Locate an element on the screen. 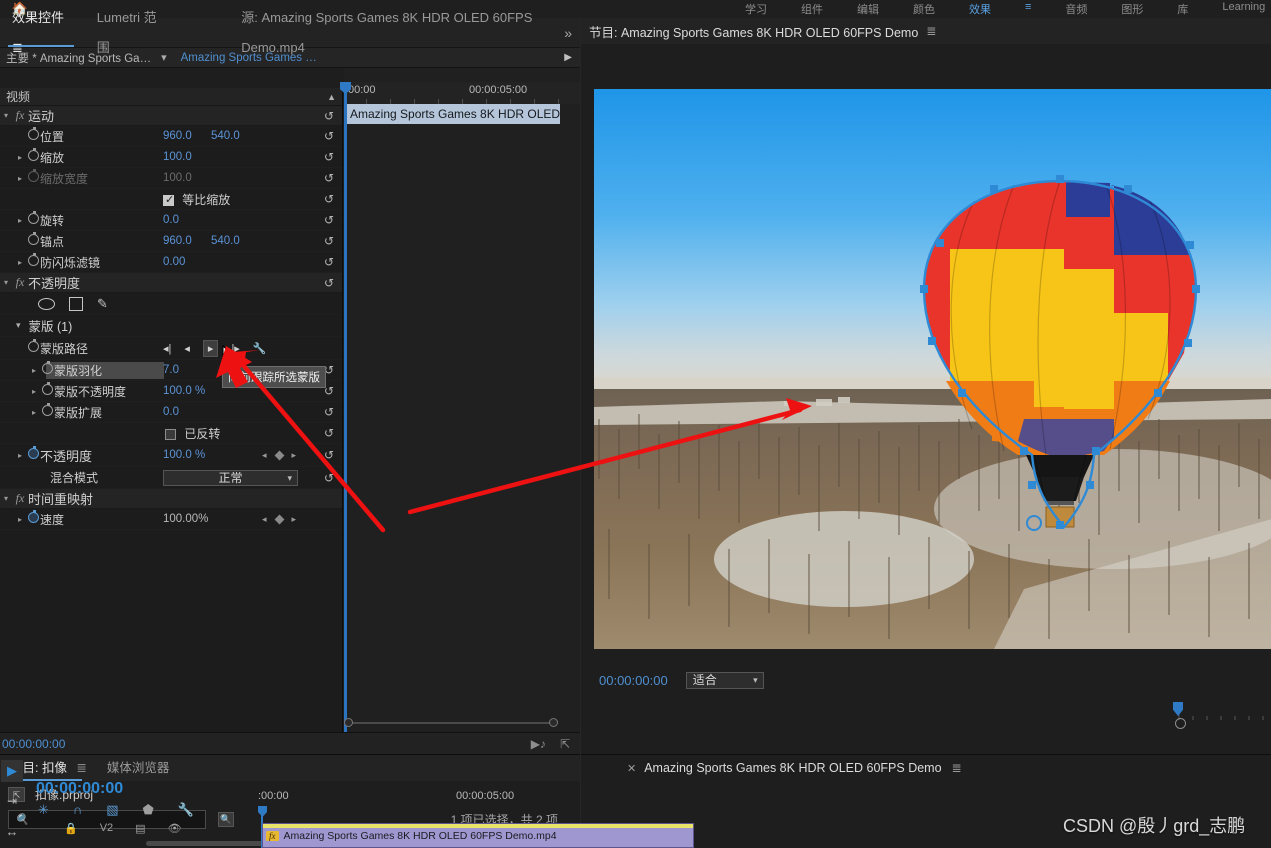 The image size is (1271, 848). track-backward-icon: ◂ is located at coordinates (187, 348).